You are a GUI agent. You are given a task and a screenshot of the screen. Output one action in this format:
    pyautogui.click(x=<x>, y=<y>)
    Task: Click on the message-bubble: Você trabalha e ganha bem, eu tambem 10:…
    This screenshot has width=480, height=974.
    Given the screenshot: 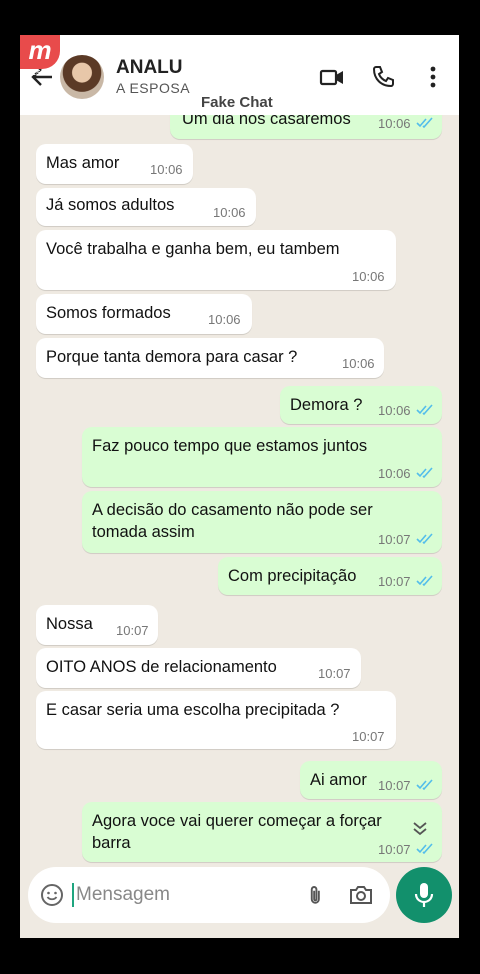 What is the action you would take?
    pyautogui.click(x=216, y=260)
    